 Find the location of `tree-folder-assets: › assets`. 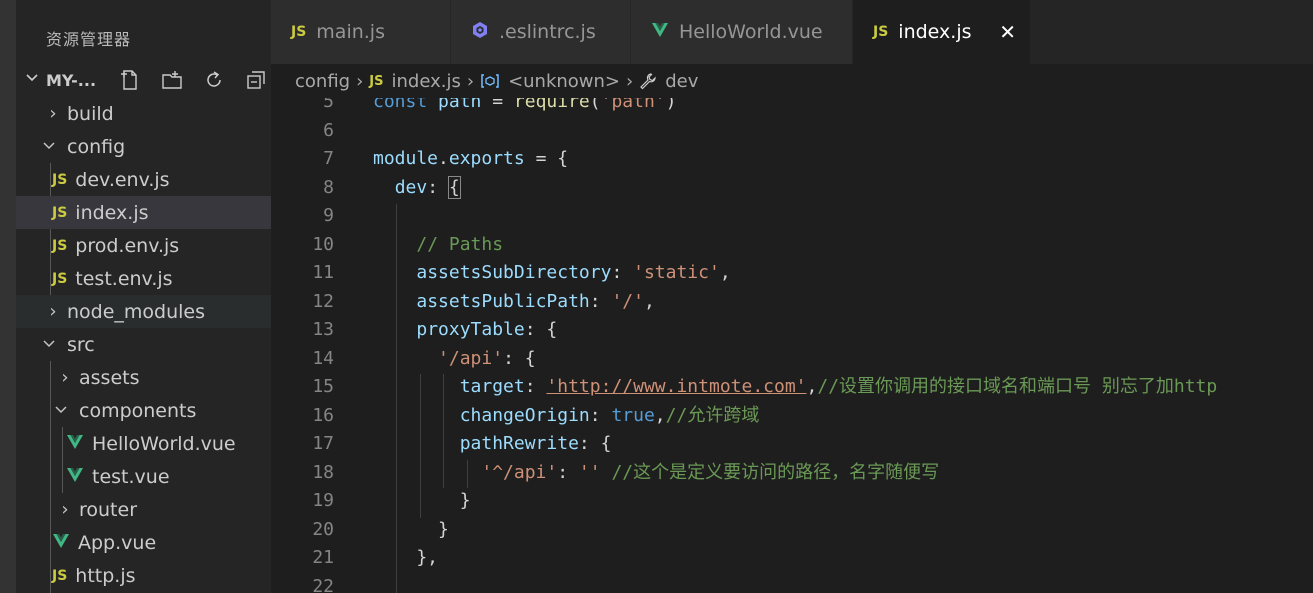

tree-folder-assets: › assets is located at coordinates (143, 377).